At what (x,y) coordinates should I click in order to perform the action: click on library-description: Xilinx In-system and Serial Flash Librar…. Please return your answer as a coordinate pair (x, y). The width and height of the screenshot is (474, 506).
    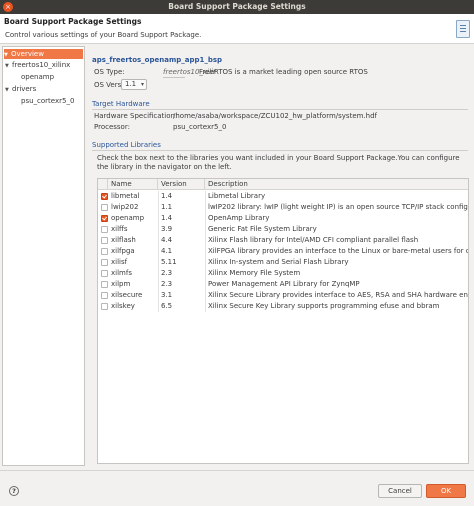
    Looking at the image, I should click on (278, 262).